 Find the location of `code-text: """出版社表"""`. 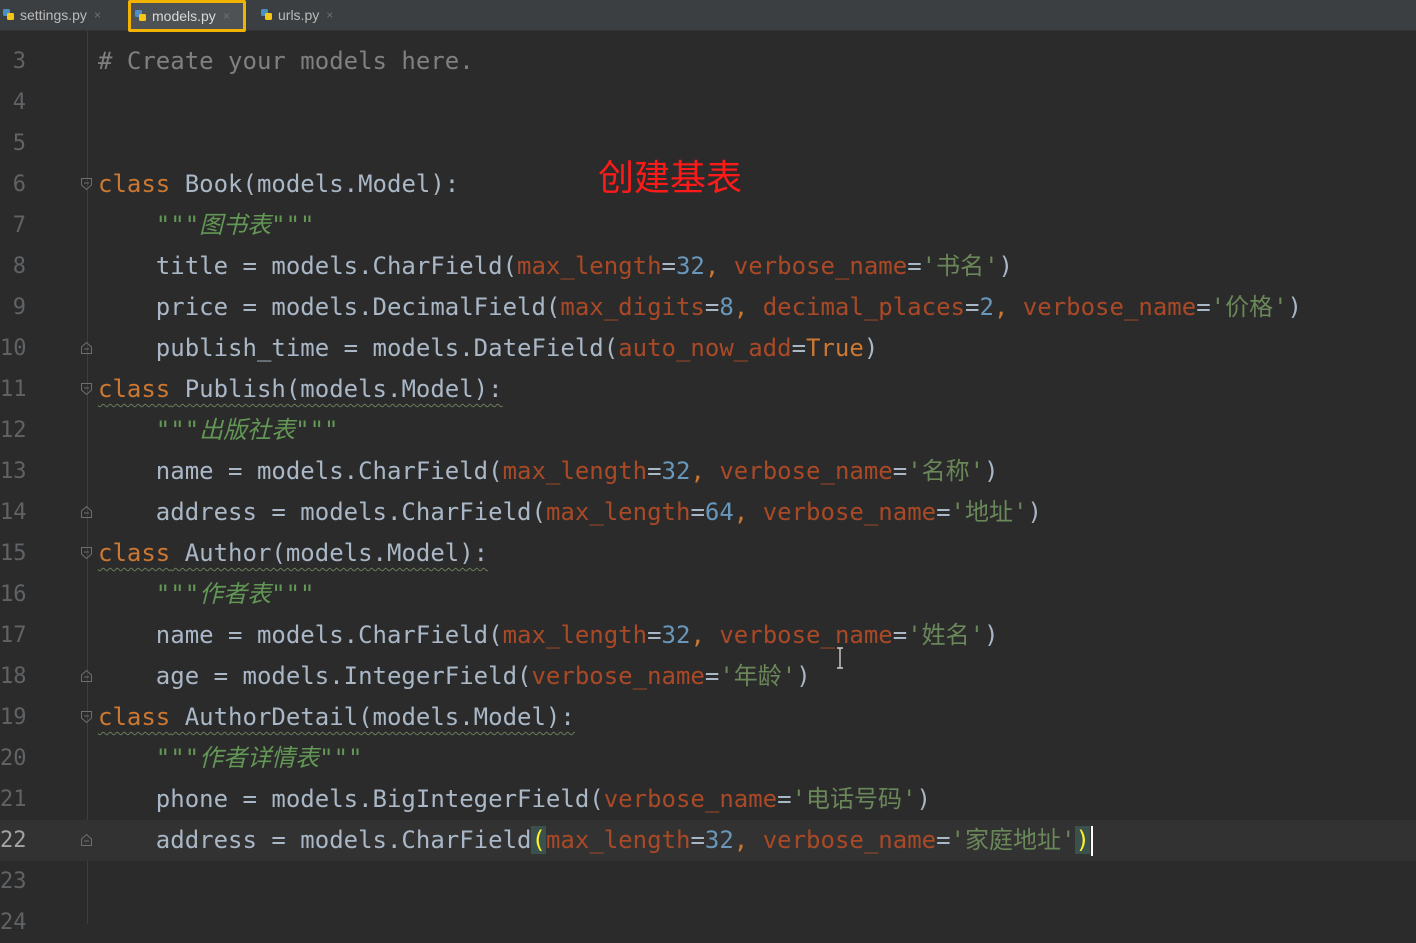

code-text: """出版社表""" is located at coordinates (218, 430).